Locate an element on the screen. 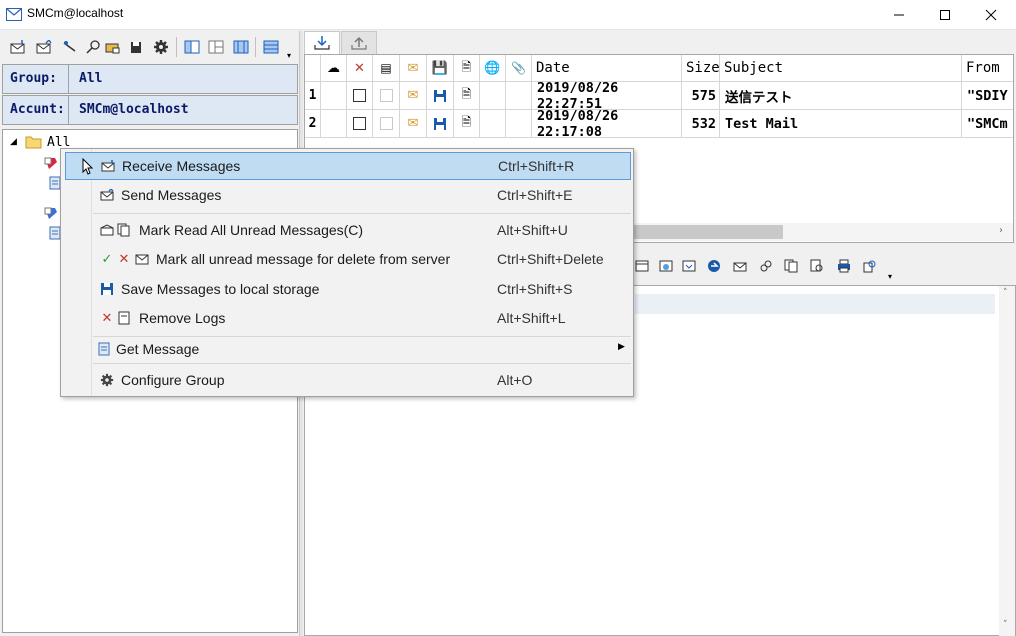 Image resolution: width=1016 pixels, height=636 pixels. submenu-arrow-icon: ▶ is located at coordinates (621, 347).